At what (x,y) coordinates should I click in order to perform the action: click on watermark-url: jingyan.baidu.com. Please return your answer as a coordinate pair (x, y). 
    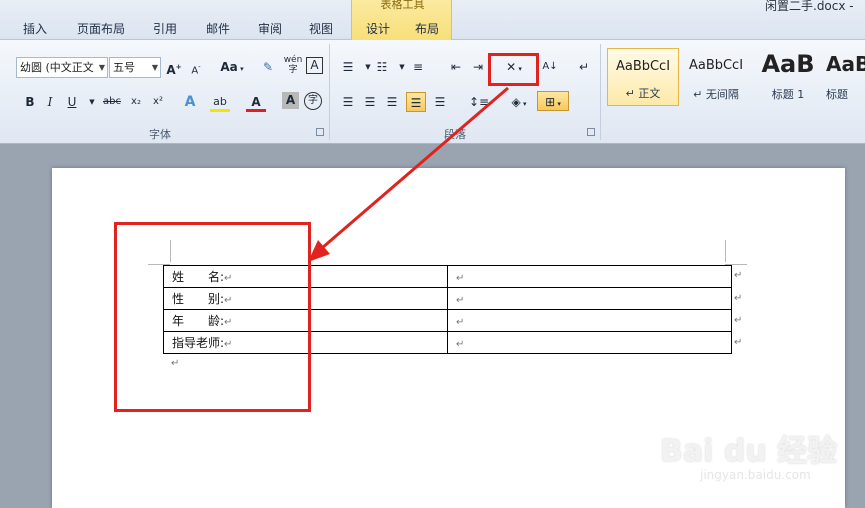
    Looking at the image, I should click on (755, 475).